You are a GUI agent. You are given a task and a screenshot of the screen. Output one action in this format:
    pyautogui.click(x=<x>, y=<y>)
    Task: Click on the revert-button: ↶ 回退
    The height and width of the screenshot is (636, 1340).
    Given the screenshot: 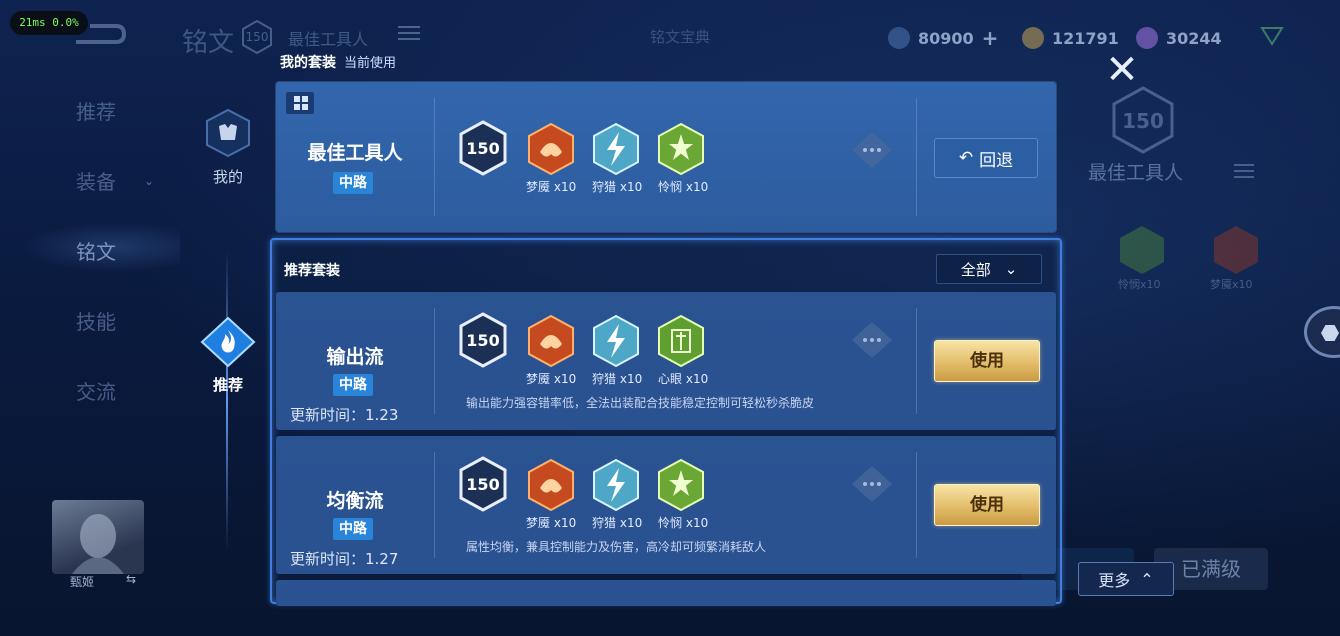 What is the action you would take?
    pyautogui.click(x=986, y=158)
    